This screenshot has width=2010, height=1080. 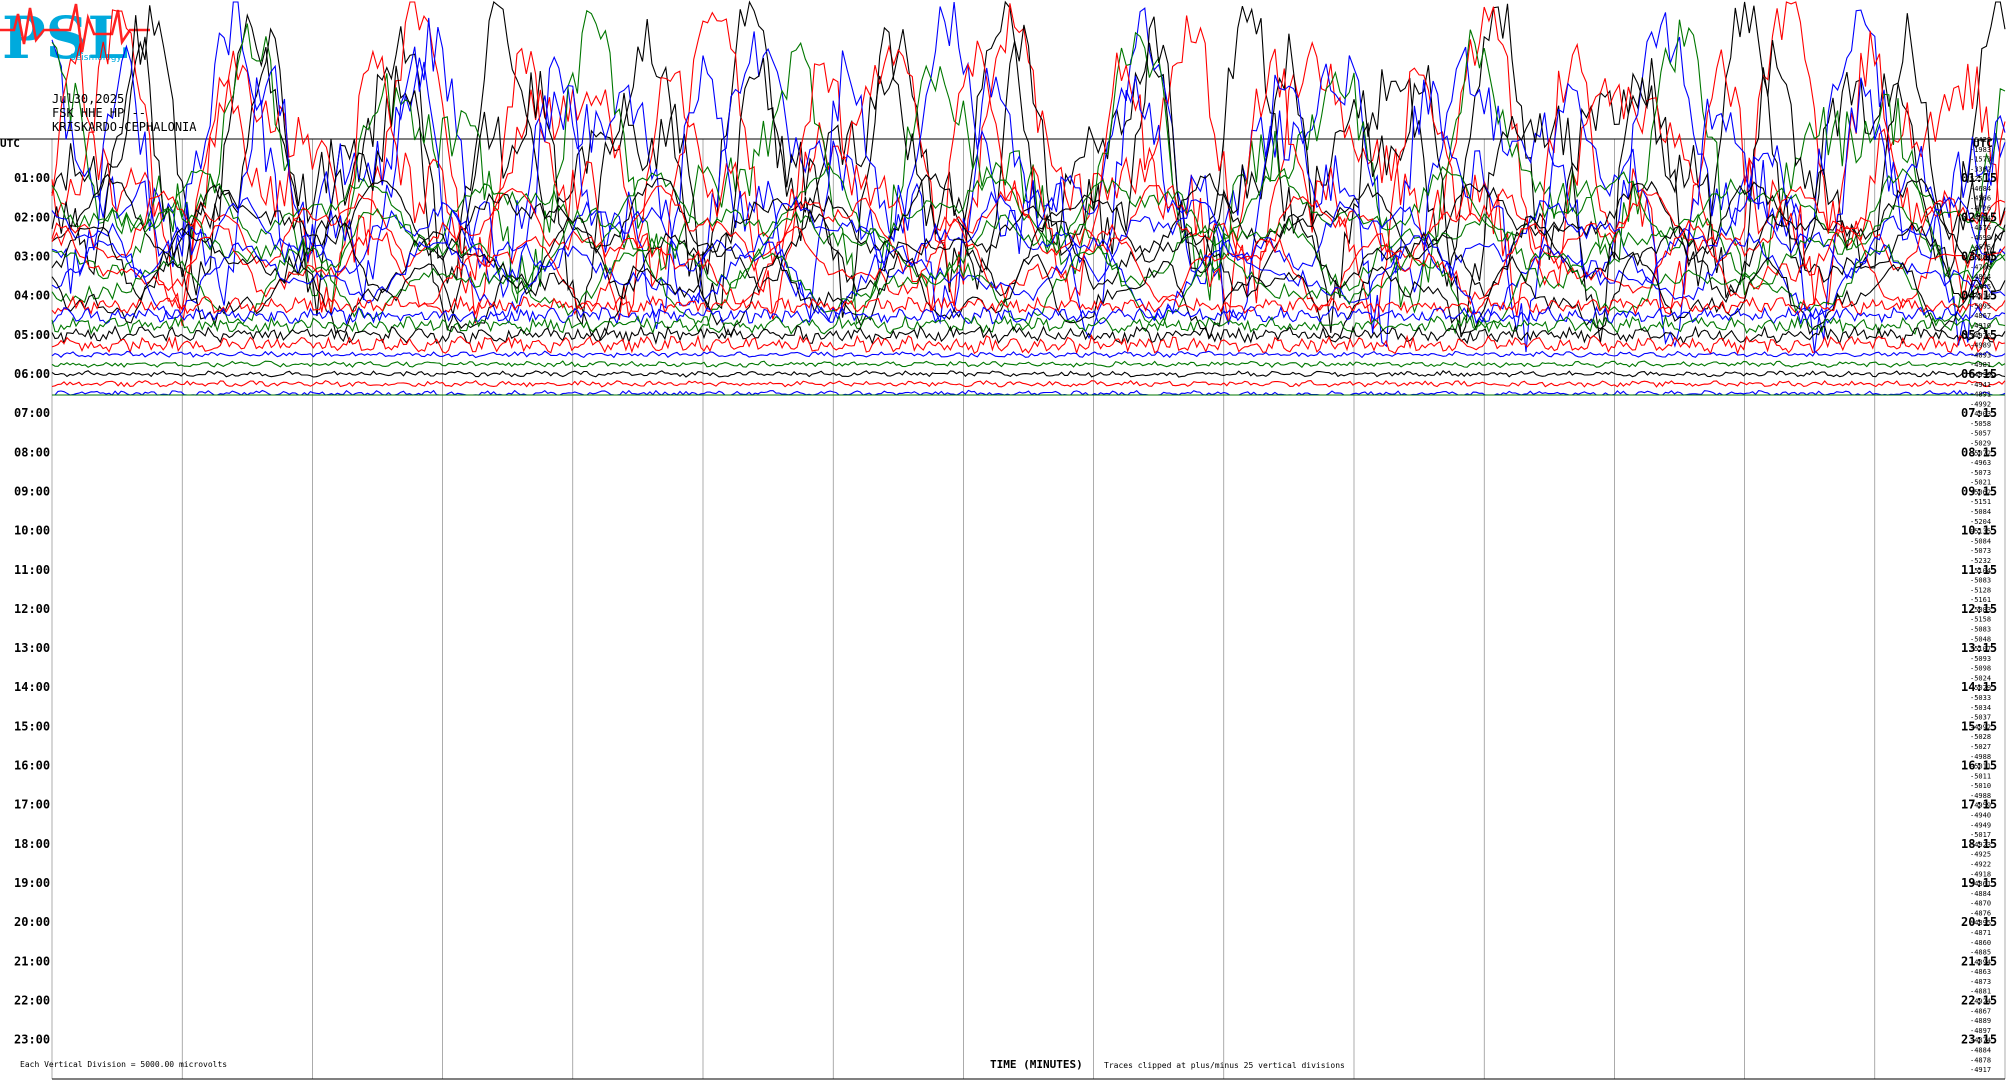 I want to click on left-hour-label: 13:00, so click(x=32, y=648).